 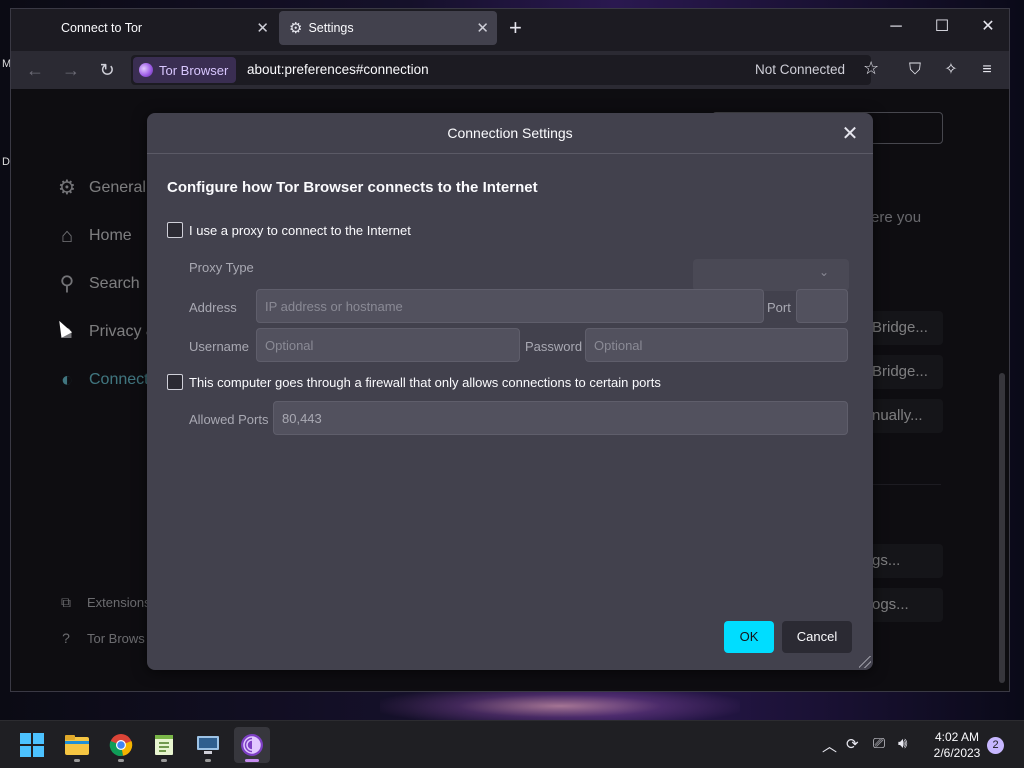 I want to click on new-identity-broom-icon: ✧, so click(x=951, y=70).